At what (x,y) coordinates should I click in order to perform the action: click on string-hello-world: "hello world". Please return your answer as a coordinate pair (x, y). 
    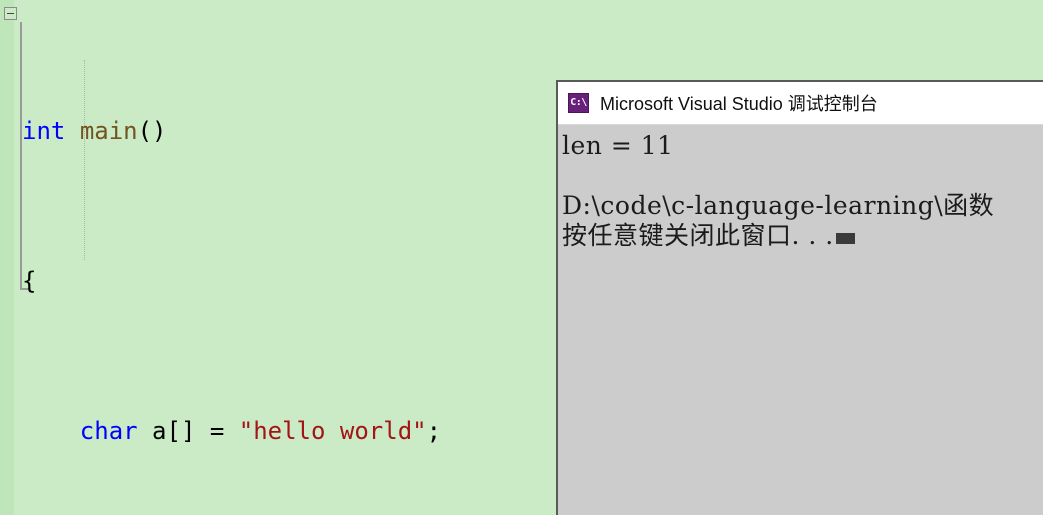
    Looking at the image, I should click on (332, 430).